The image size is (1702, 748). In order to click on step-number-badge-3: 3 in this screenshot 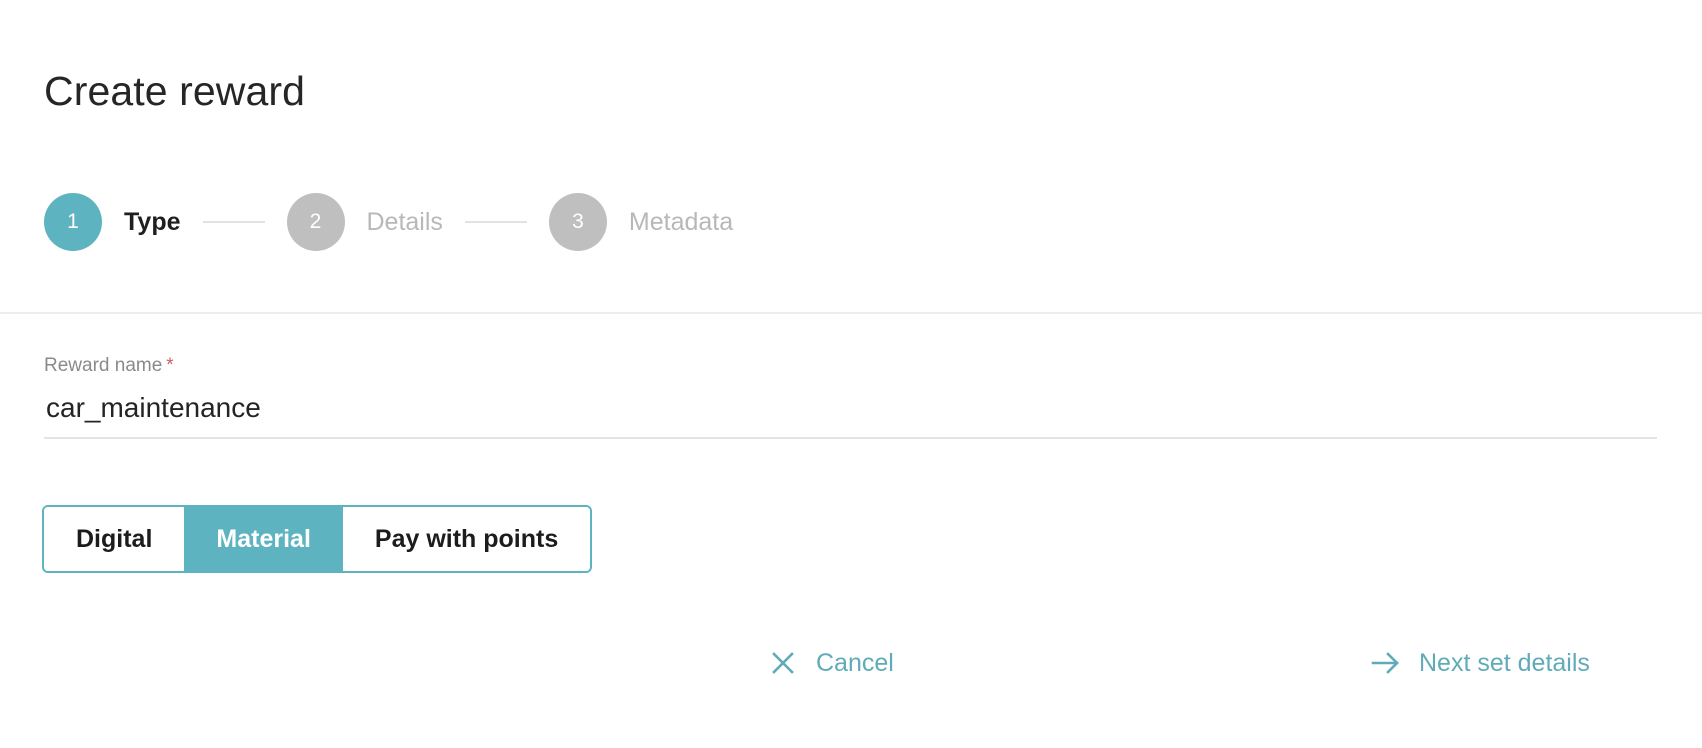, I will do `click(577, 222)`.